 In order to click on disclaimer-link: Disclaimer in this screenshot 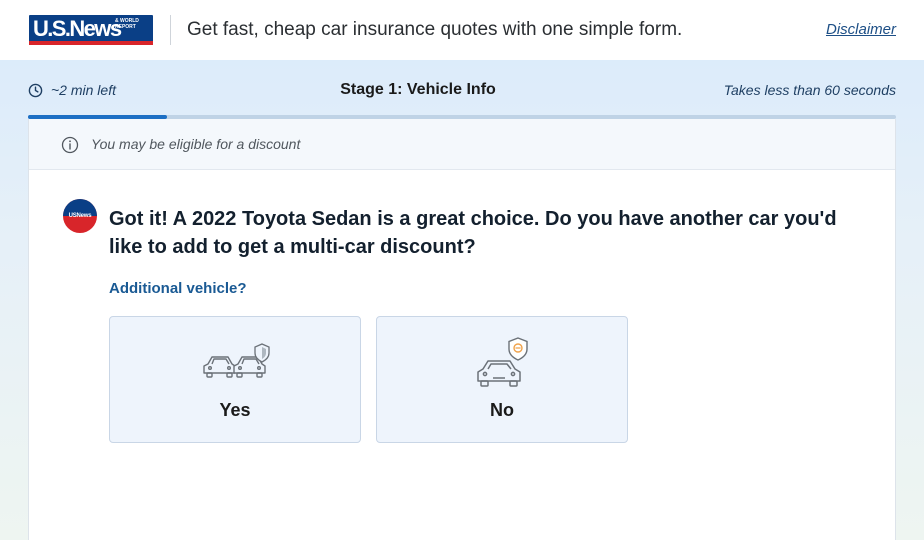, I will do `click(861, 30)`.